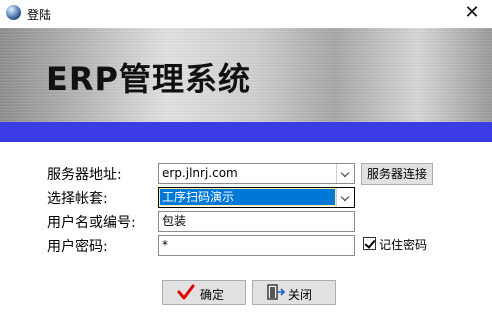  Describe the element at coordinates (91, 223) in the screenshot. I see `username-label: 用户名或编号:` at that location.